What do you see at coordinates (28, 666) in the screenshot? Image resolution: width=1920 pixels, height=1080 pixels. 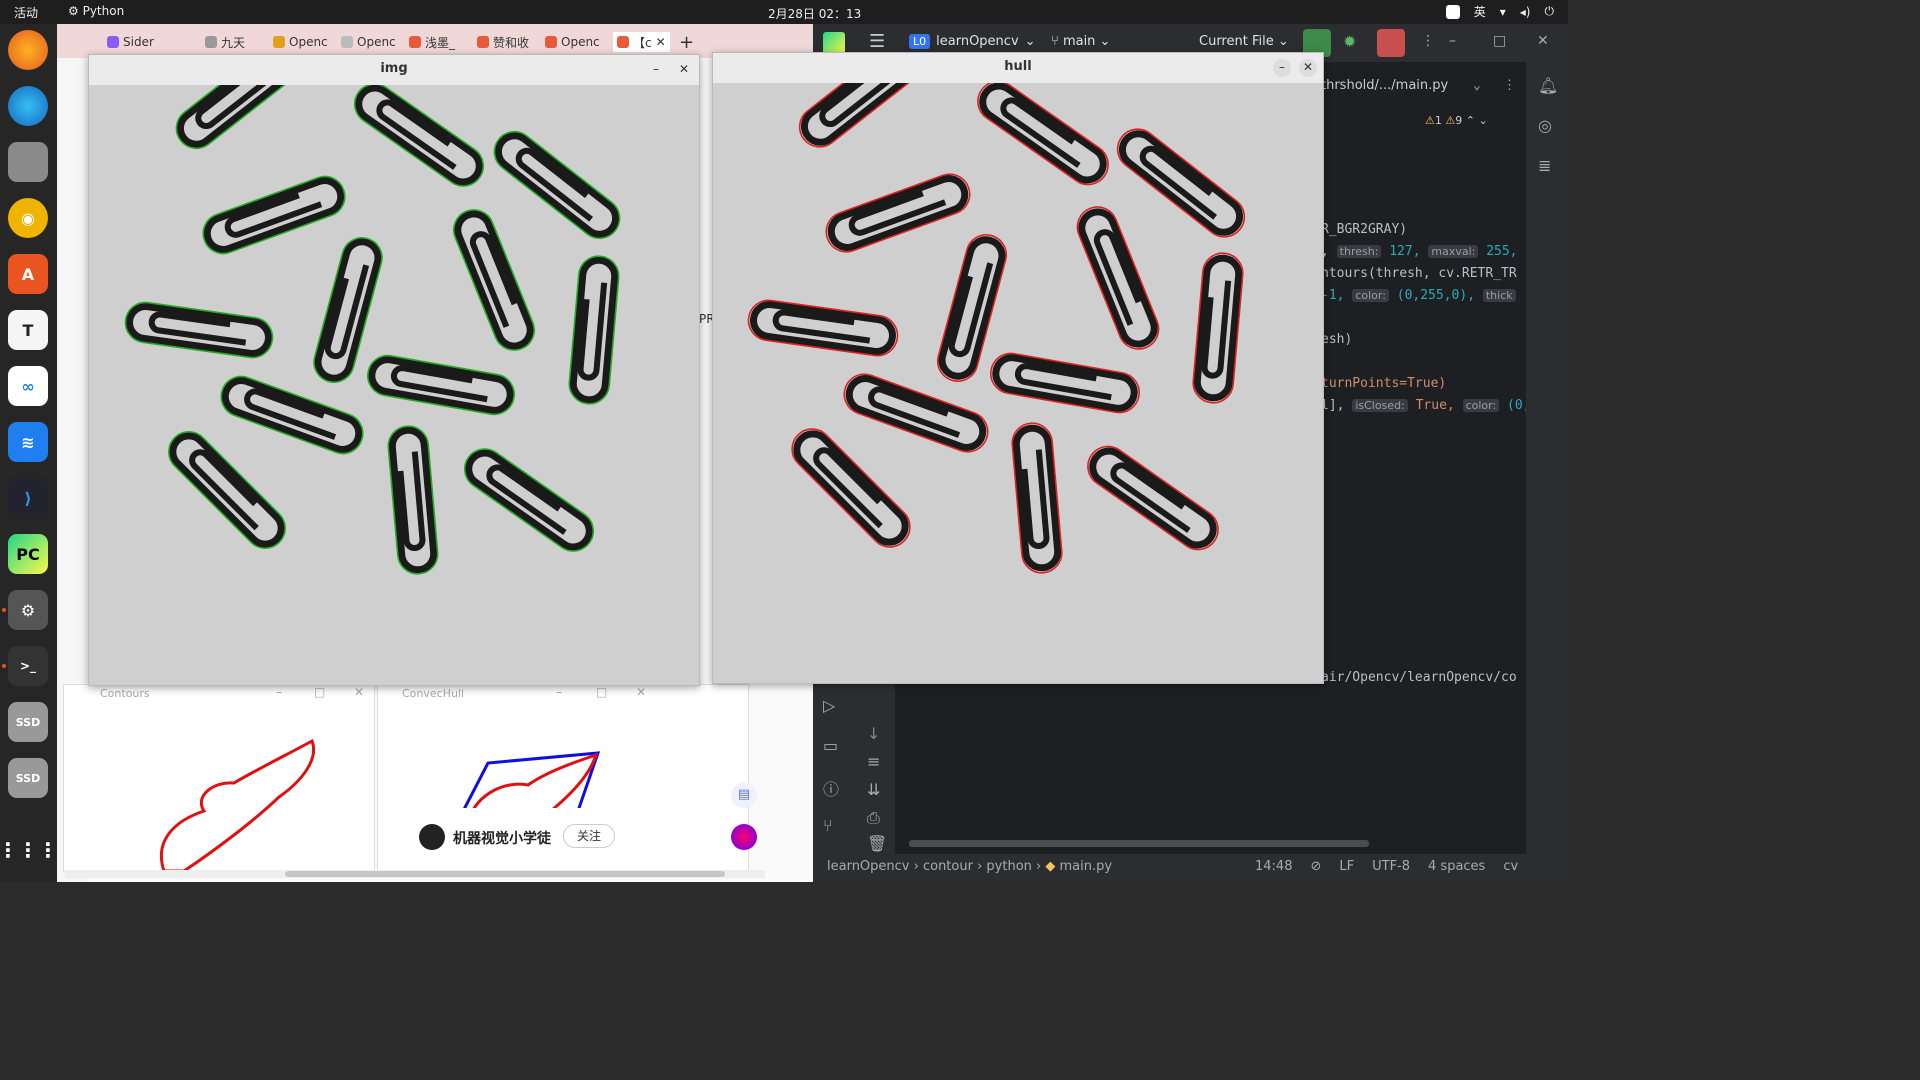 I see `terminal-icon: >_` at bounding box center [28, 666].